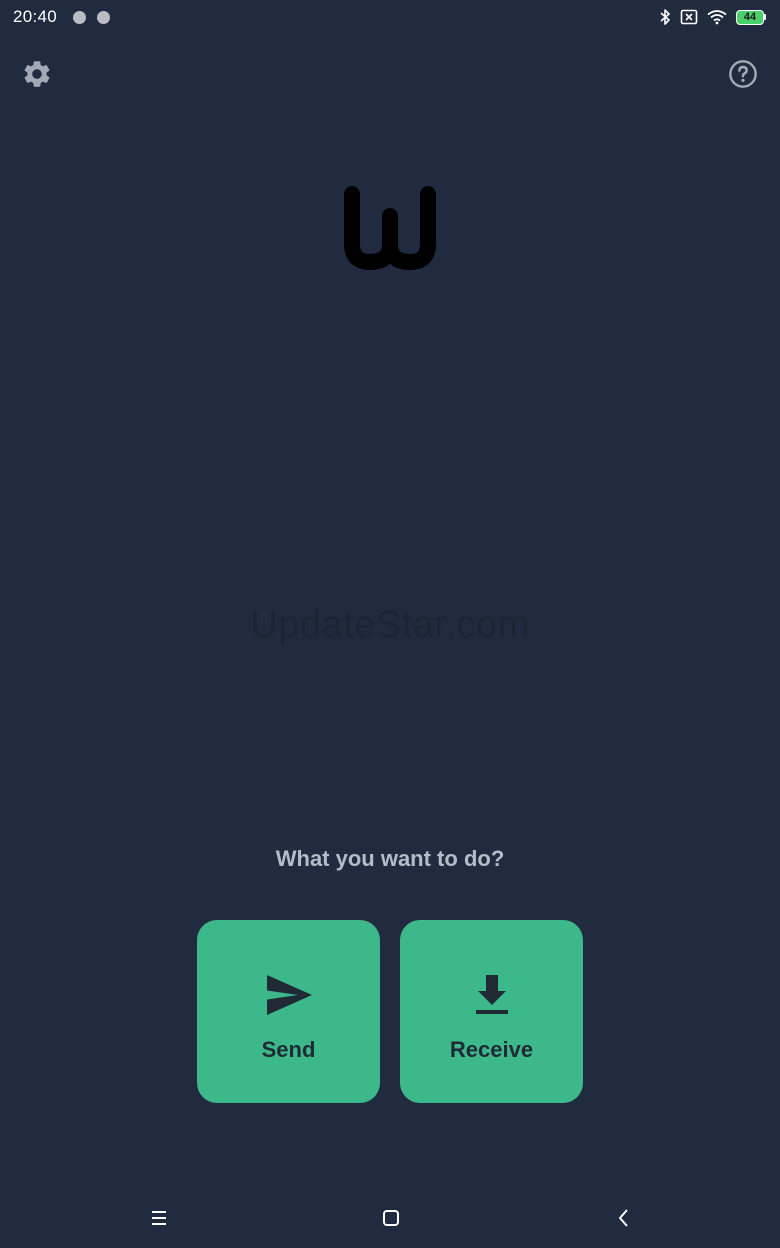 The height and width of the screenshot is (1248, 780). Describe the element at coordinates (35, 16) in the screenshot. I see `status-time: 20:40` at that location.